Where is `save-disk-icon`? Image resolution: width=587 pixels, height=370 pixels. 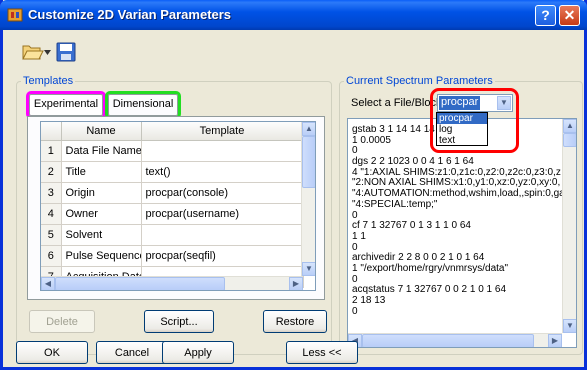
save-disk-icon is located at coordinates (66, 52).